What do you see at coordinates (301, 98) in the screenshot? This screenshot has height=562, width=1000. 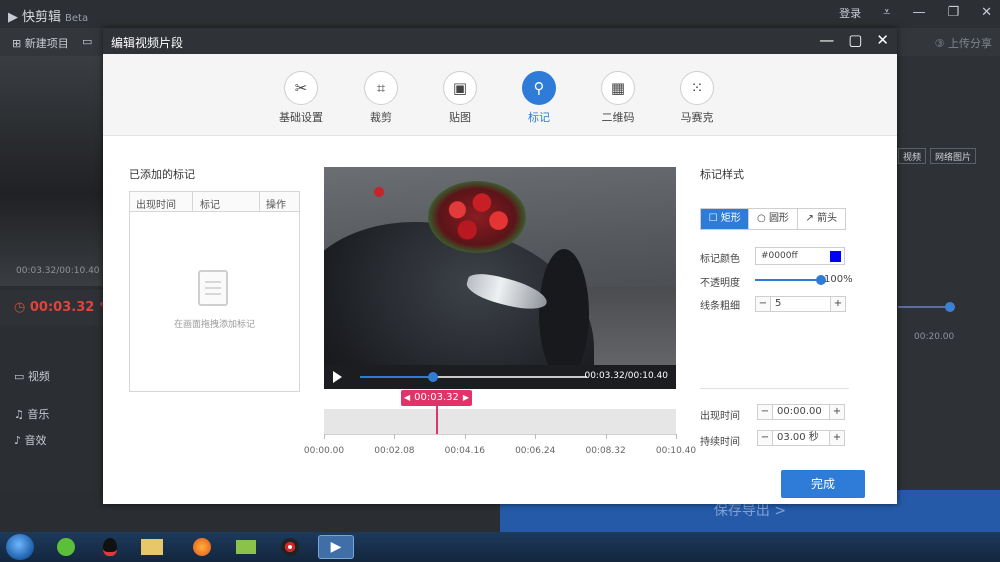 I see `tab-basic-settings: ✂ 基础设置` at bounding box center [301, 98].